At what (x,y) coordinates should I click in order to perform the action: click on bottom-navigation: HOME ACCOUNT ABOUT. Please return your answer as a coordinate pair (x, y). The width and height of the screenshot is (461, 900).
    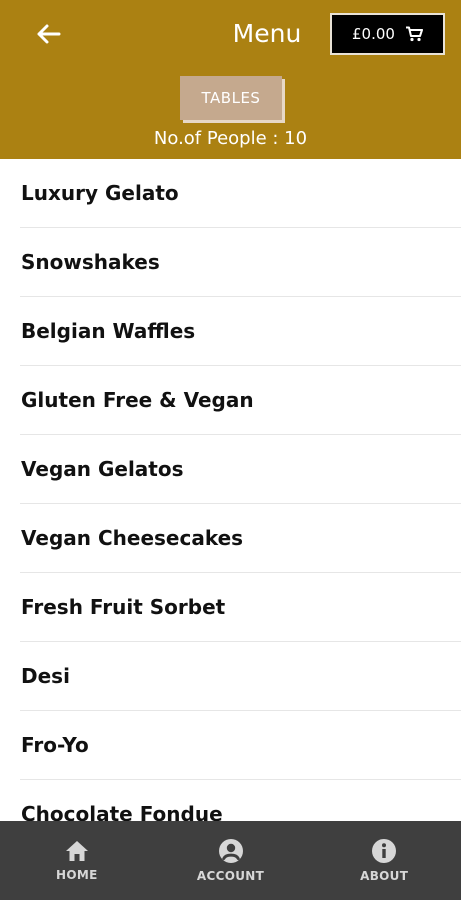
    Looking at the image, I should click on (230, 860).